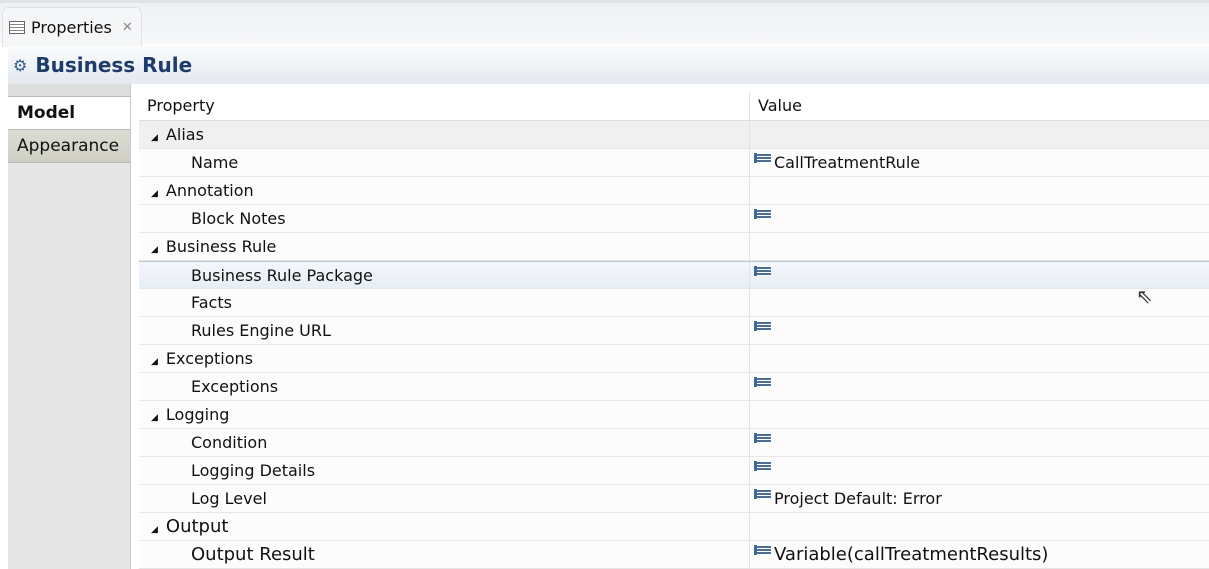 Image resolution: width=1209 pixels, height=569 pixels. I want to click on mouse-cursor-icon: ⇖, so click(1144, 296).